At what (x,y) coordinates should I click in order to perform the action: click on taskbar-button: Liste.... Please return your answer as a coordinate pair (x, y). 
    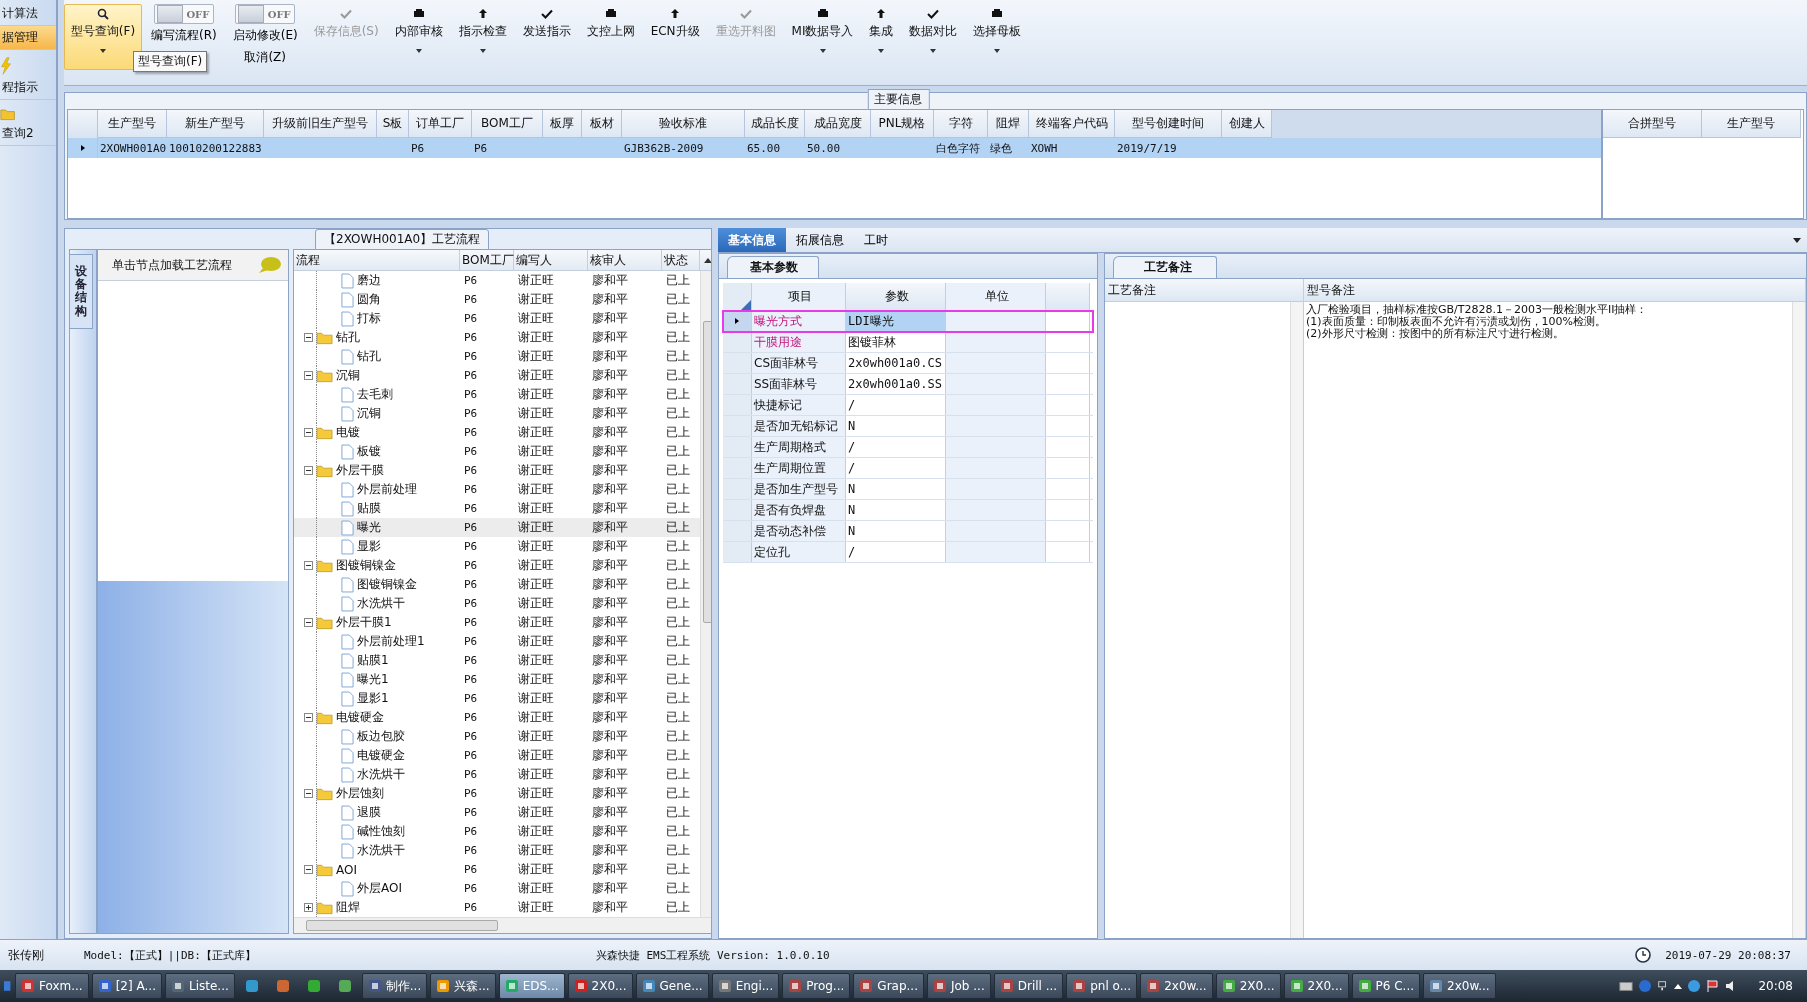
    Looking at the image, I should click on (199, 986).